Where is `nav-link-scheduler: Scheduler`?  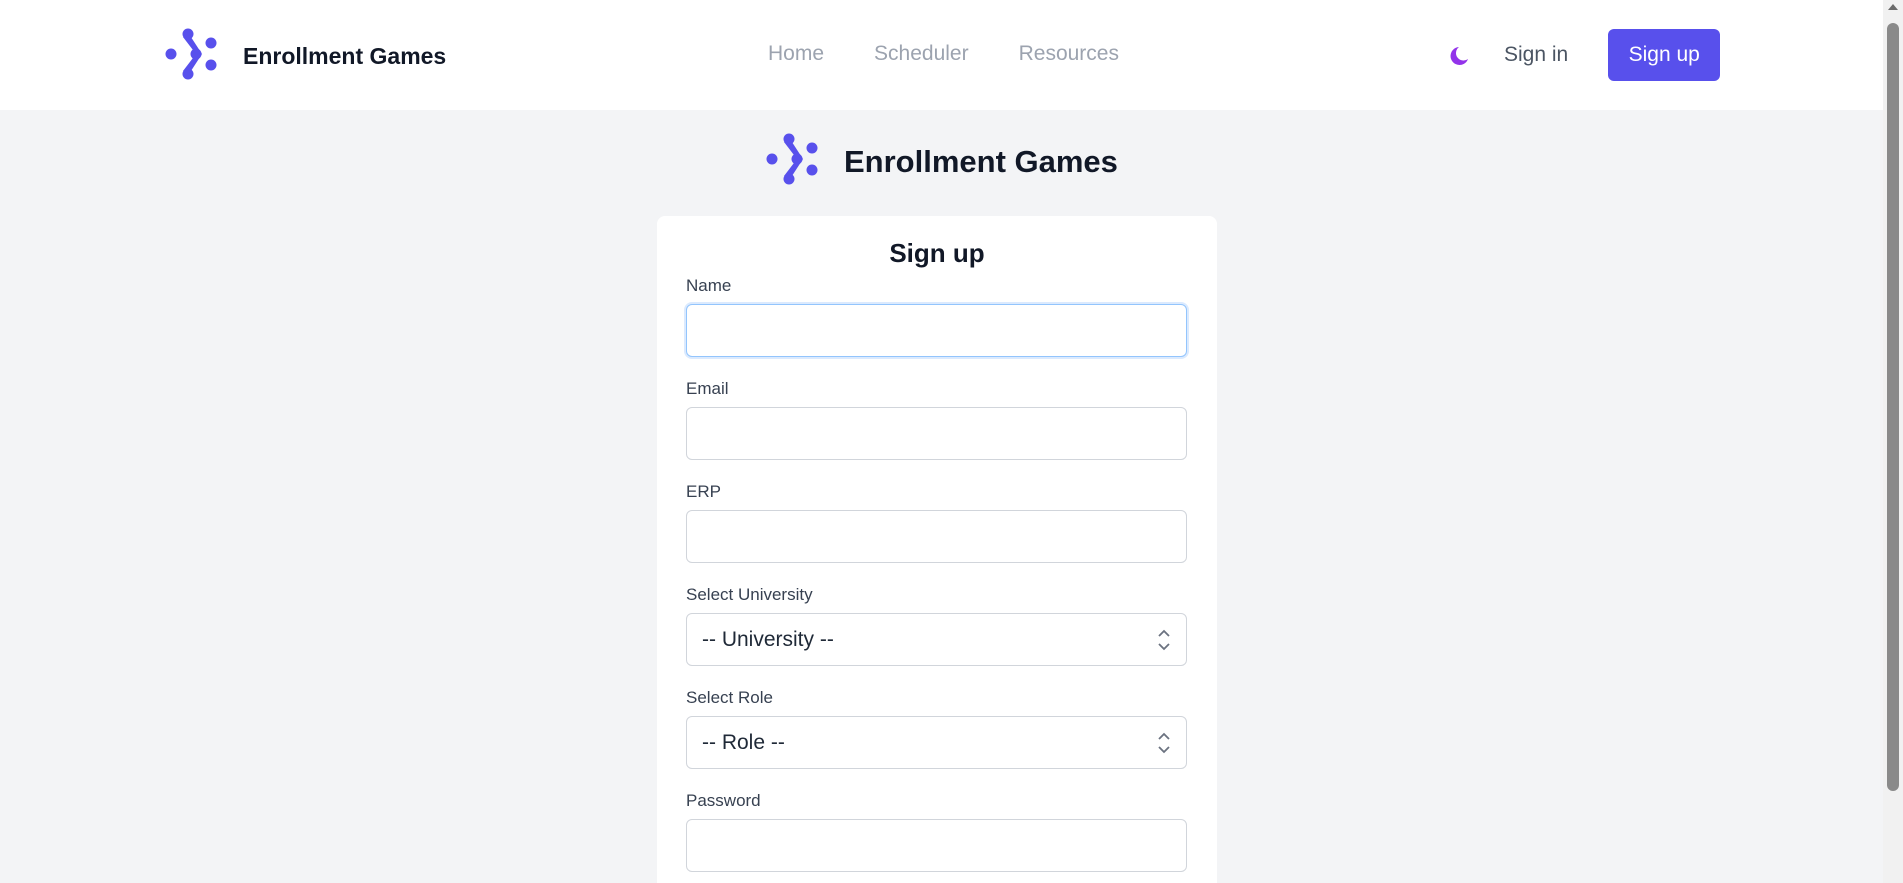
nav-link-scheduler: Scheduler is located at coordinates (921, 54).